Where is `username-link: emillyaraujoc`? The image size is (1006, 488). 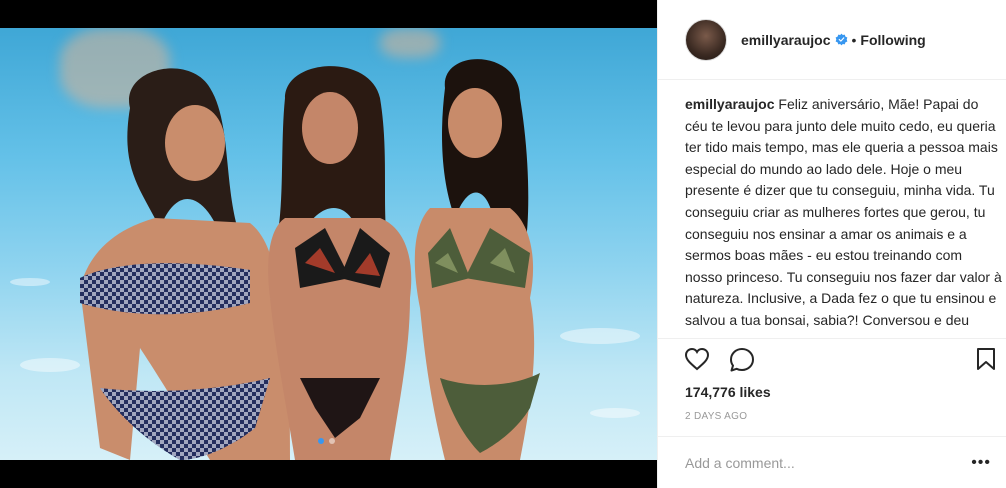
username-link: emillyaraujoc is located at coordinates (786, 40).